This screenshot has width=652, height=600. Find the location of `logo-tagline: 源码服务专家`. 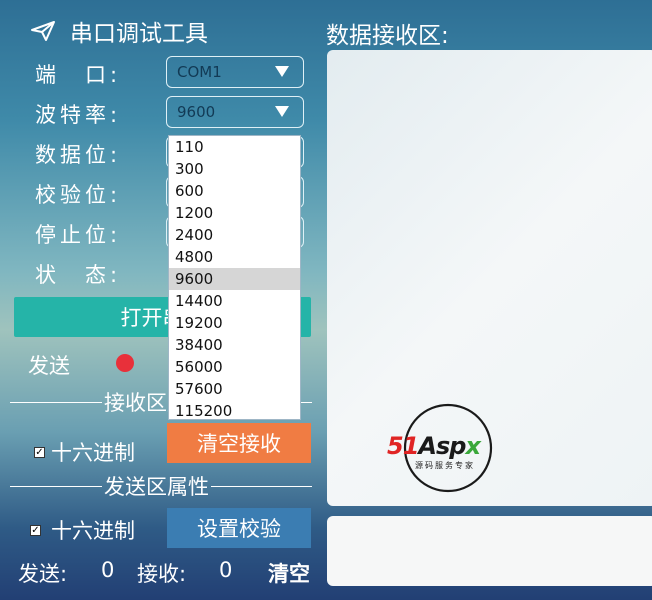

logo-tagline: 源码服务专家 is located at coordinates (445, 465).